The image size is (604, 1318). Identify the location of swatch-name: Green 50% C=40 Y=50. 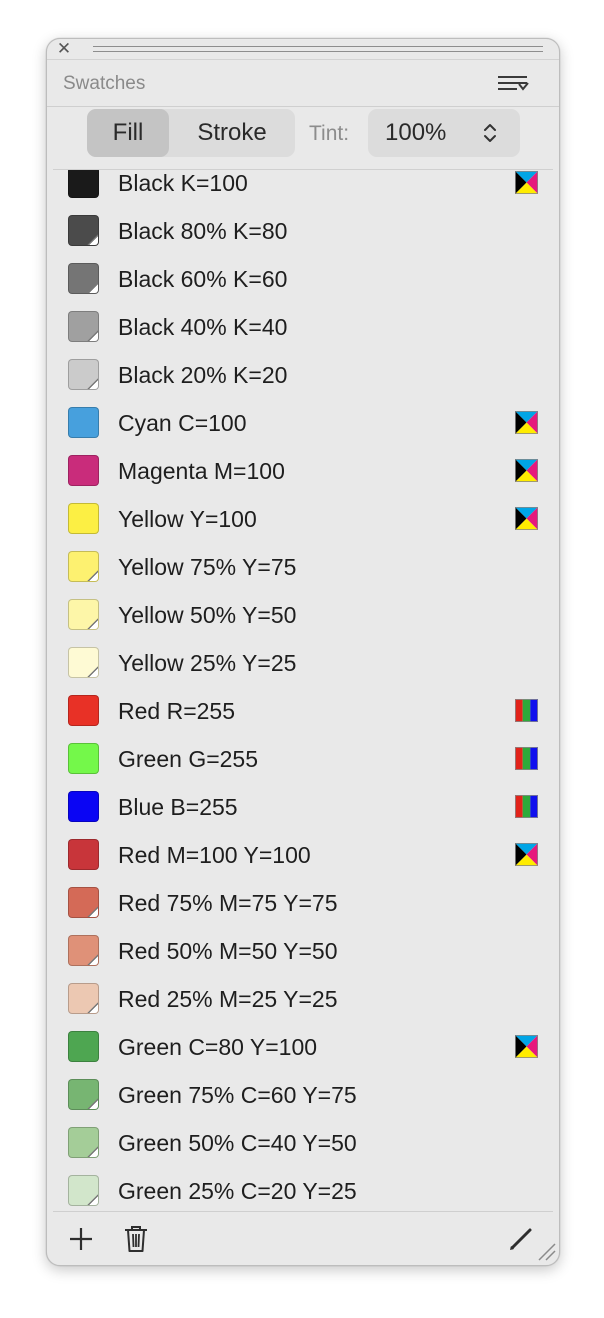
(237, 1143).